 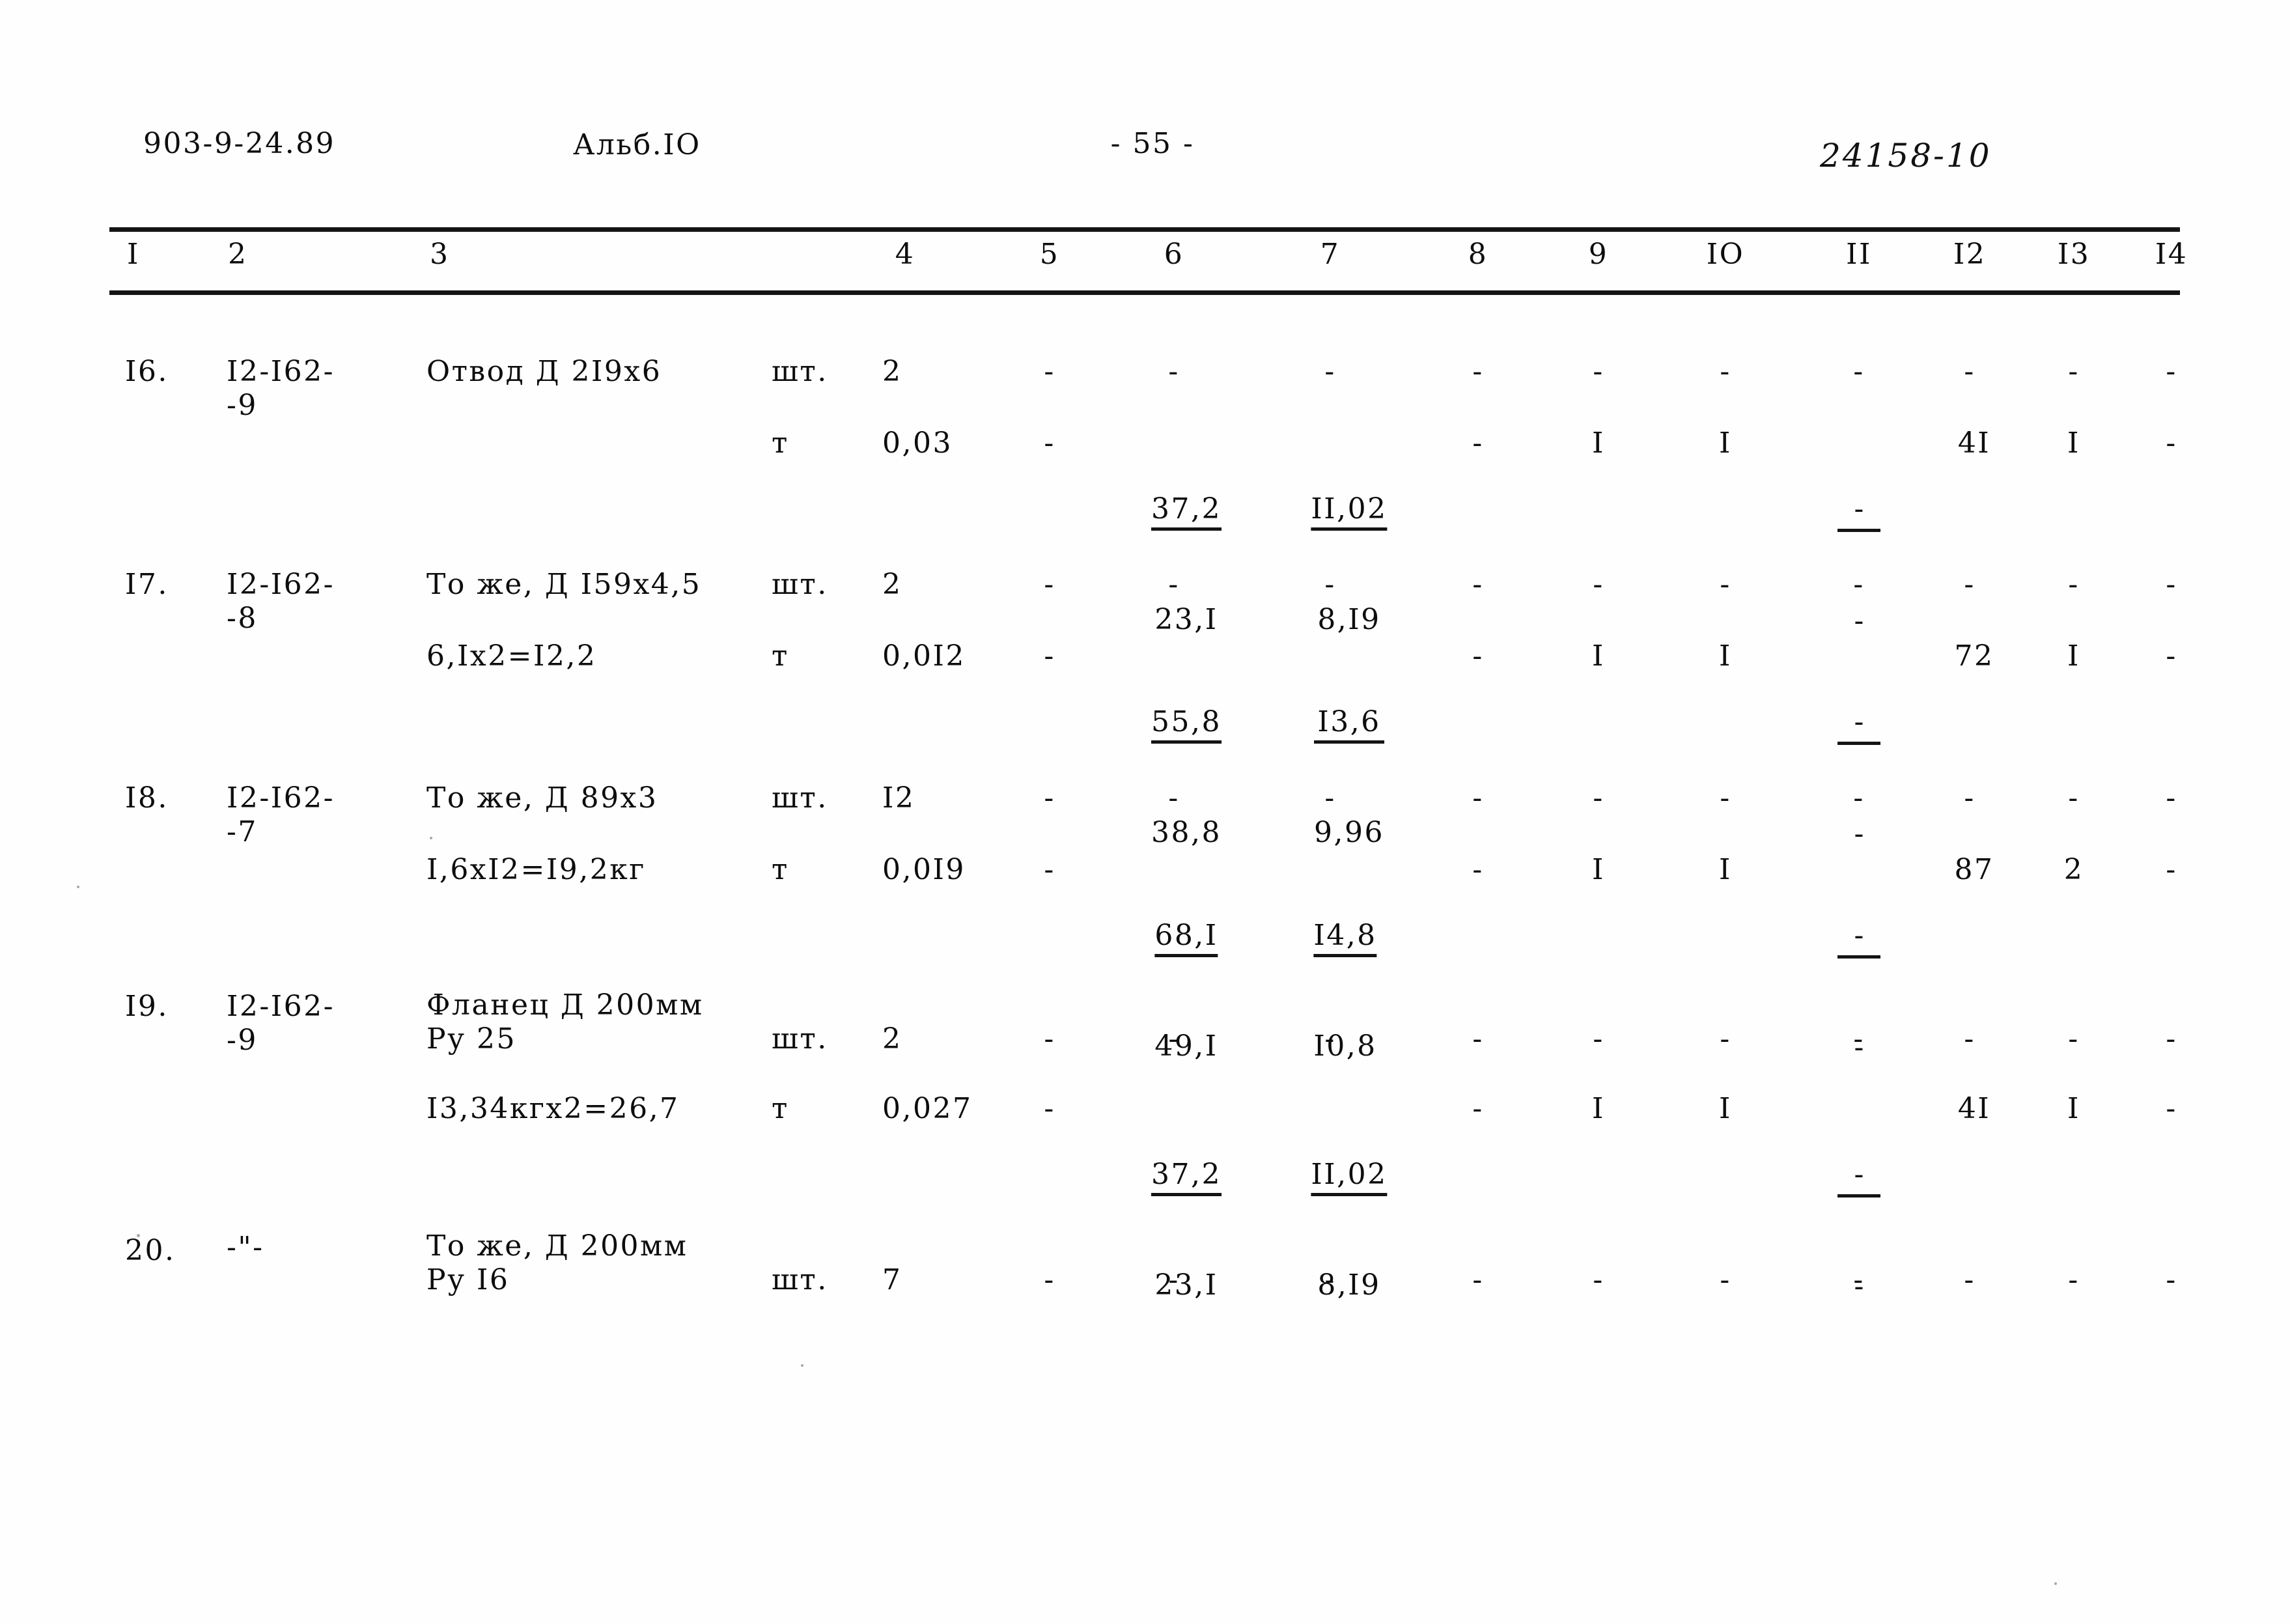 What do you see at coordinates (927, 1109) in the screenshot?
I see `row-qty-2: 0,027` at bounding box center [927, 1109].